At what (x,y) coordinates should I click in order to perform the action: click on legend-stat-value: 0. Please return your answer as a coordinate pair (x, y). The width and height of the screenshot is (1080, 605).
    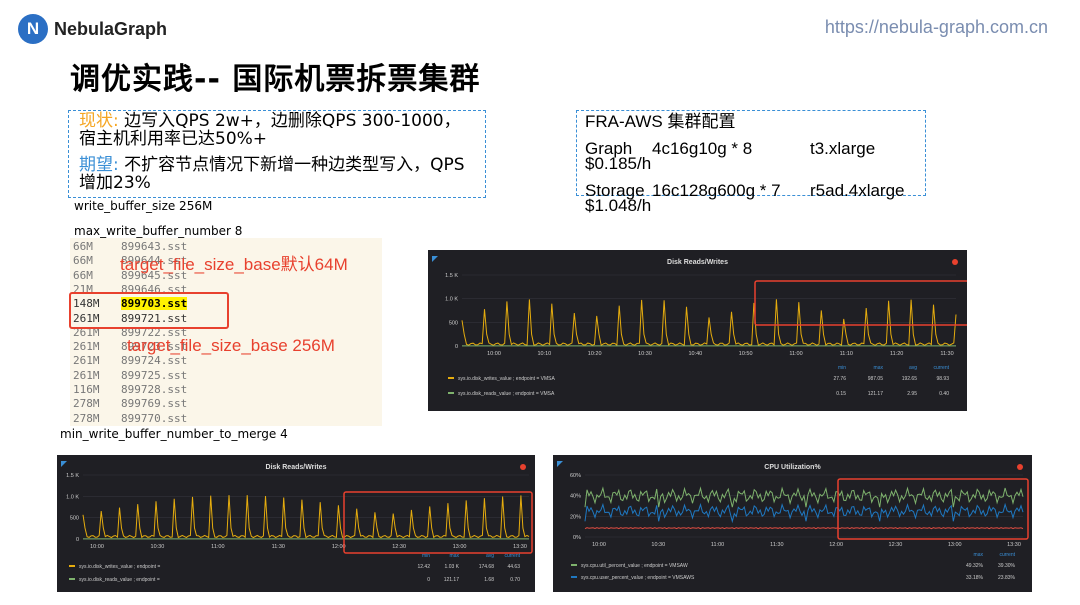
    Looking at the image, I should click on (428, 580).